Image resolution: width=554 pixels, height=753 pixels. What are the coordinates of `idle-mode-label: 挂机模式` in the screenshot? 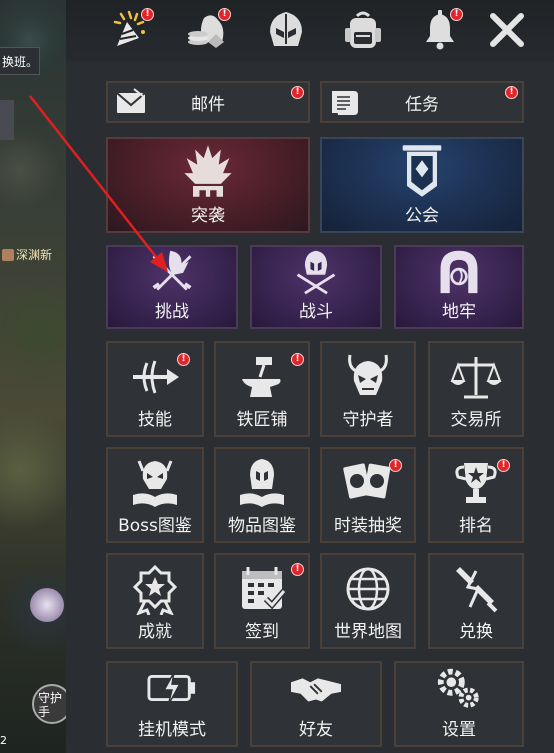 It's located at (172, 730).